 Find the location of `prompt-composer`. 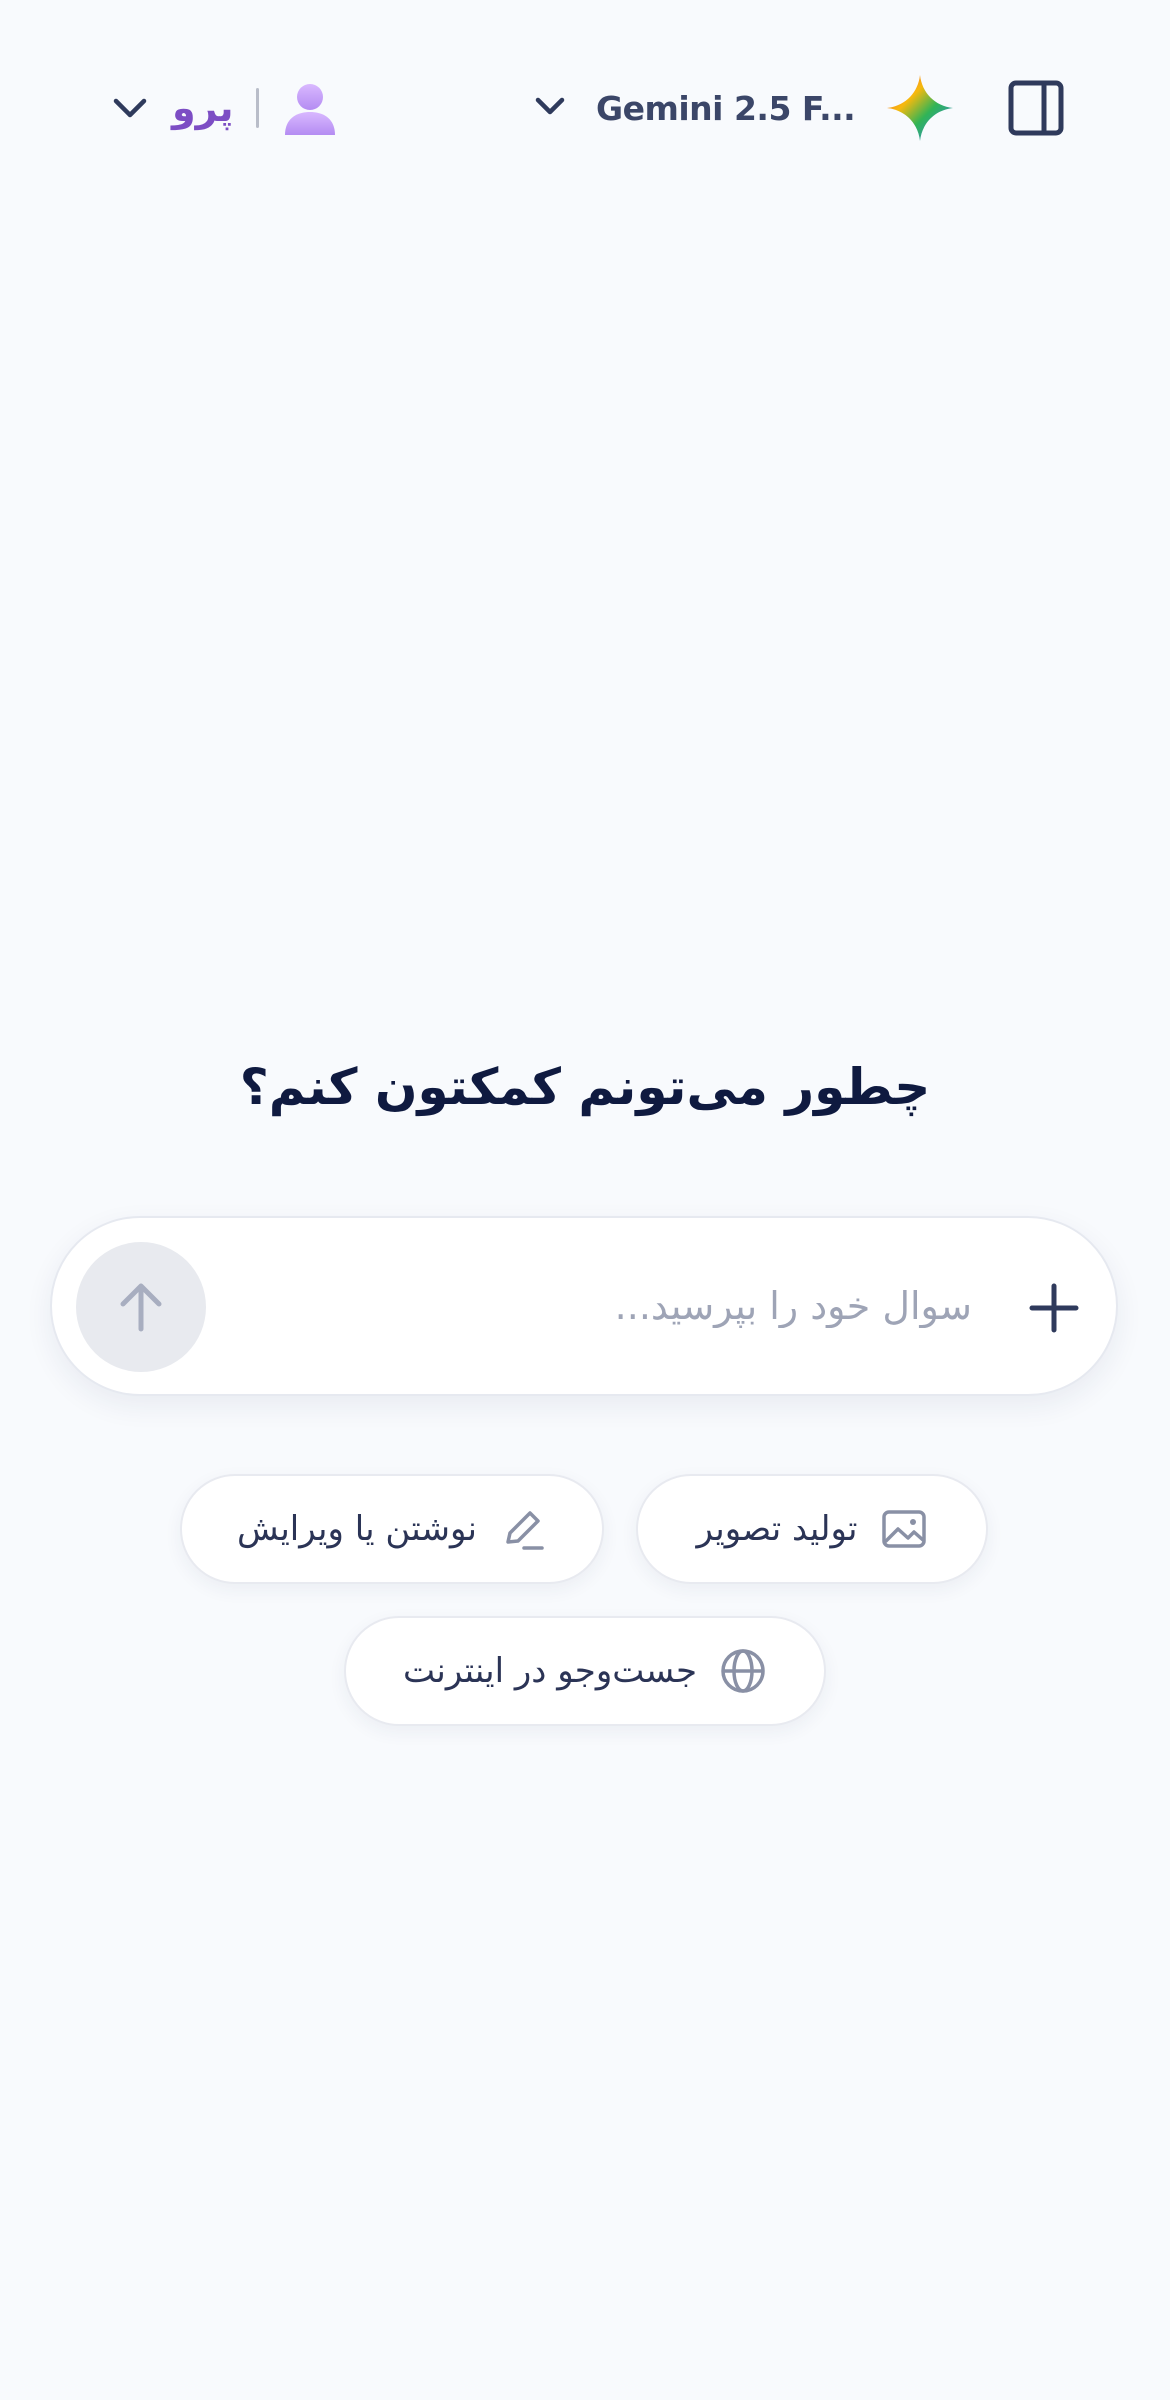

prompt-composer is located at coordinates (584, 1306).